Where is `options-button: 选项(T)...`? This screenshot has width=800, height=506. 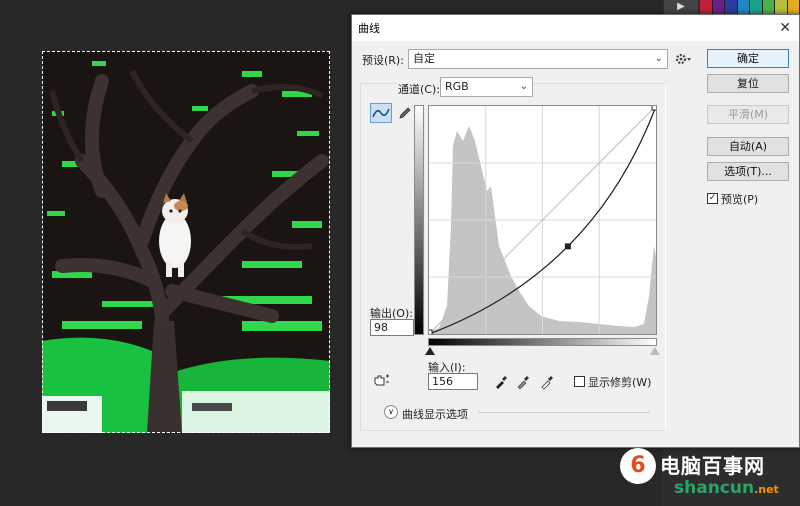 options-button: 选项(T)... is located at coordinates (748, 171).